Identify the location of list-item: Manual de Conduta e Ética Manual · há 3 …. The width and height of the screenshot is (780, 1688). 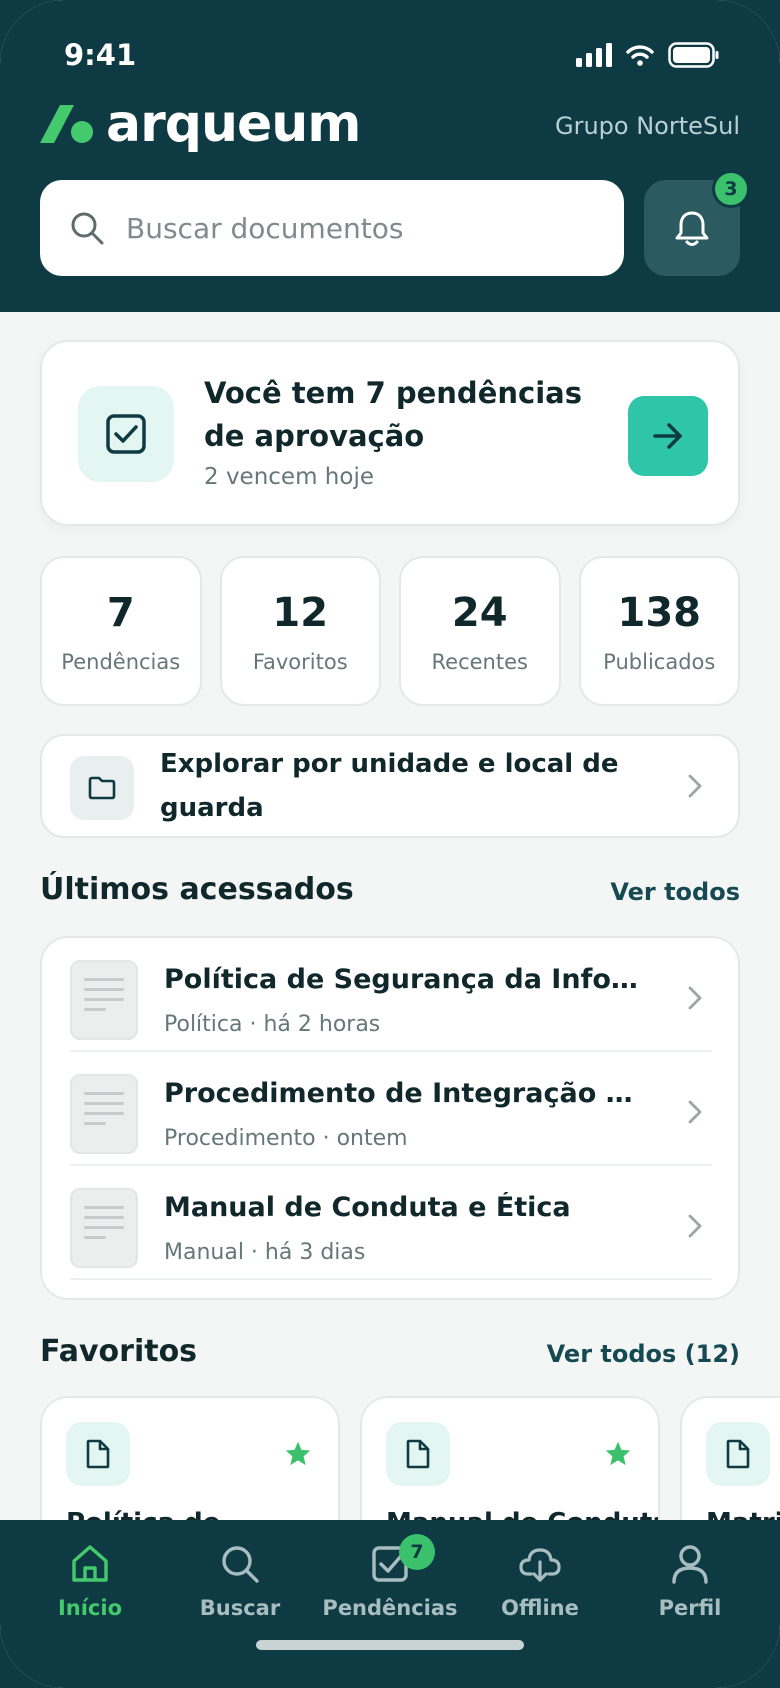
(391, 1223).